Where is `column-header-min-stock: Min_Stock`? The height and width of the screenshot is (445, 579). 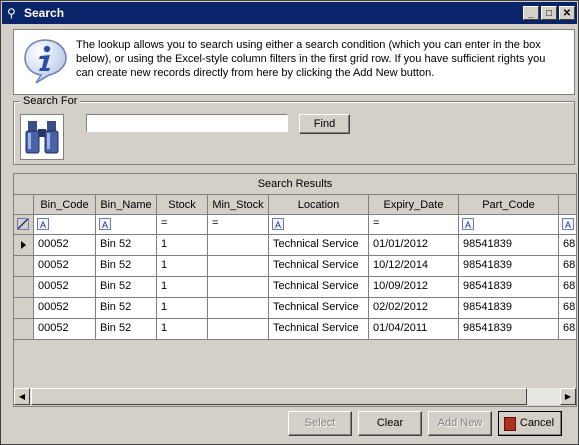 column-header-min-stock: Min_Stock is located at coordinates (238, 205).